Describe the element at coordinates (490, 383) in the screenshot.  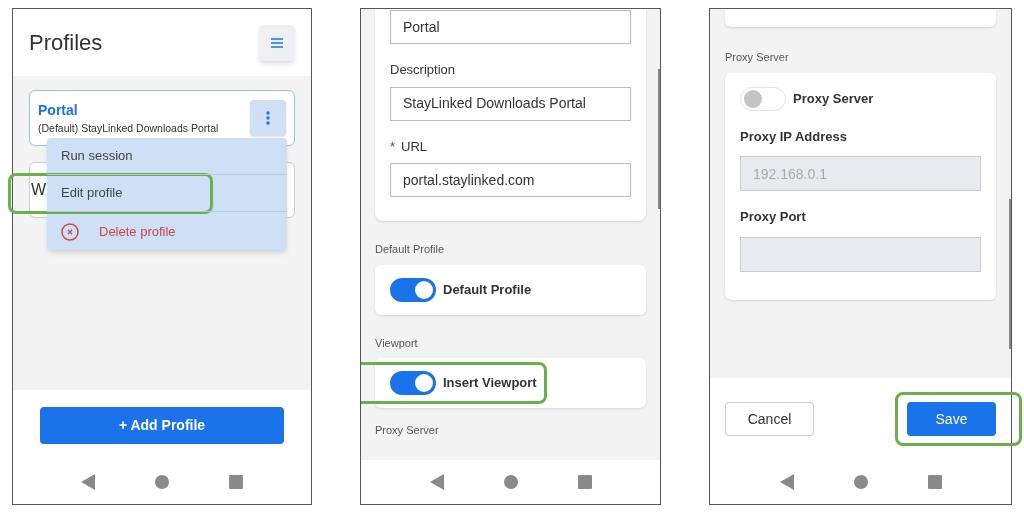
I see `toggle-label: Insert Viewport` at that location.